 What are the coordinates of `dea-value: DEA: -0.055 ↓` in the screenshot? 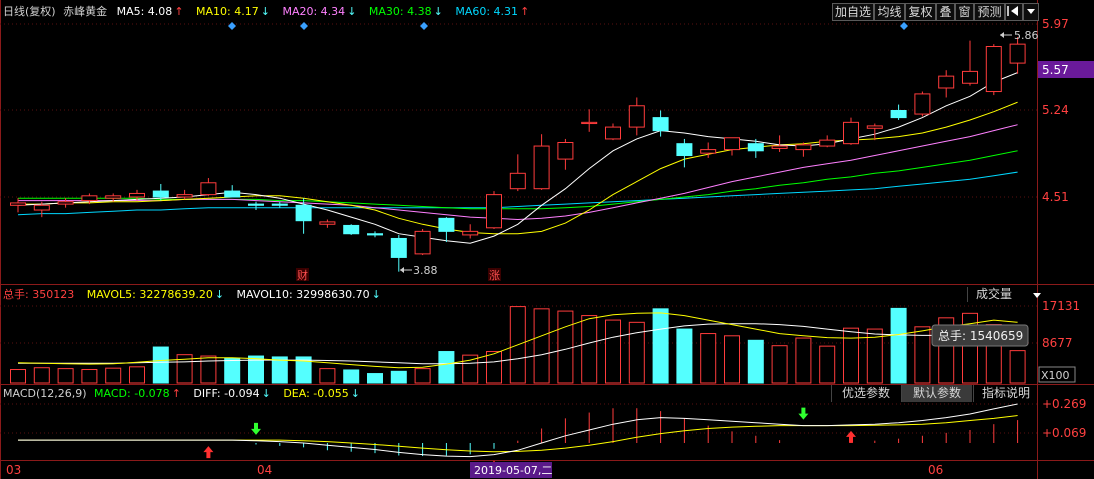 It's located at (321, 393).